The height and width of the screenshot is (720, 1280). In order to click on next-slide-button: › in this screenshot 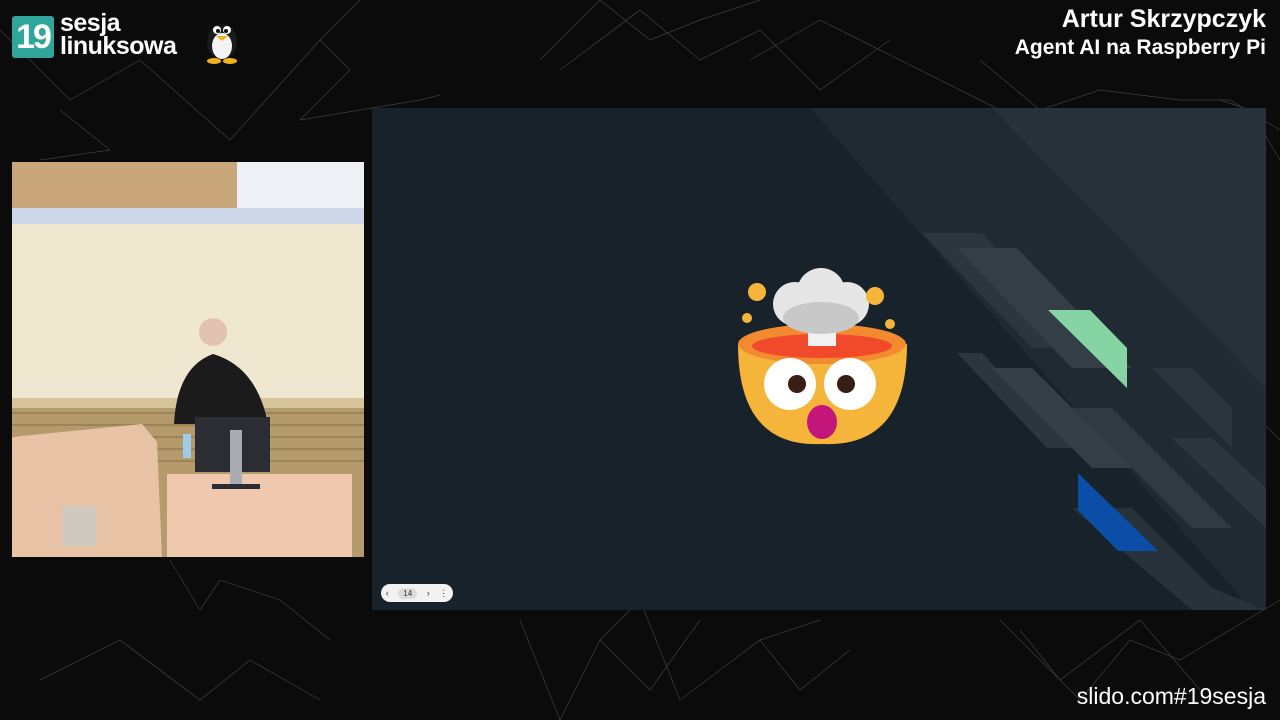, I will do `click(428, 593)`.